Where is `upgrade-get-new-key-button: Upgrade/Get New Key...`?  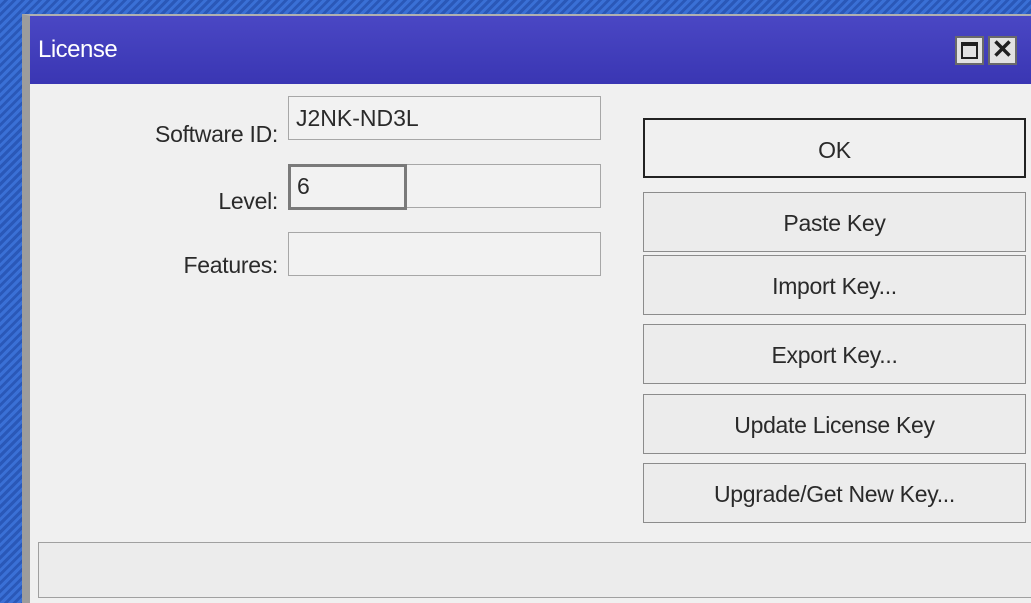
upgrade-get-new-key-button: Upgrade/Get New Key... is located at coordinates (834, 493).